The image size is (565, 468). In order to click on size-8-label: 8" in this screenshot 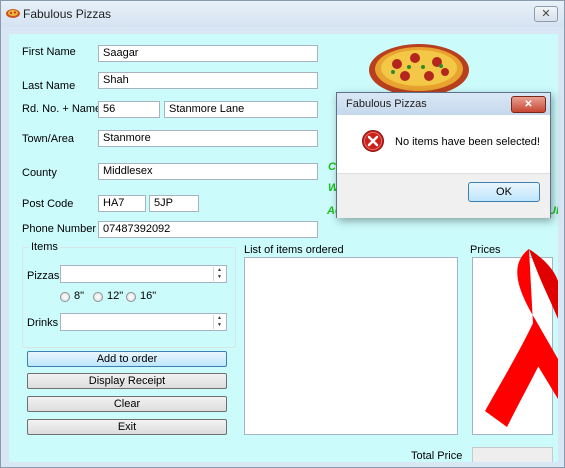, I will do `click(79, 296)`.